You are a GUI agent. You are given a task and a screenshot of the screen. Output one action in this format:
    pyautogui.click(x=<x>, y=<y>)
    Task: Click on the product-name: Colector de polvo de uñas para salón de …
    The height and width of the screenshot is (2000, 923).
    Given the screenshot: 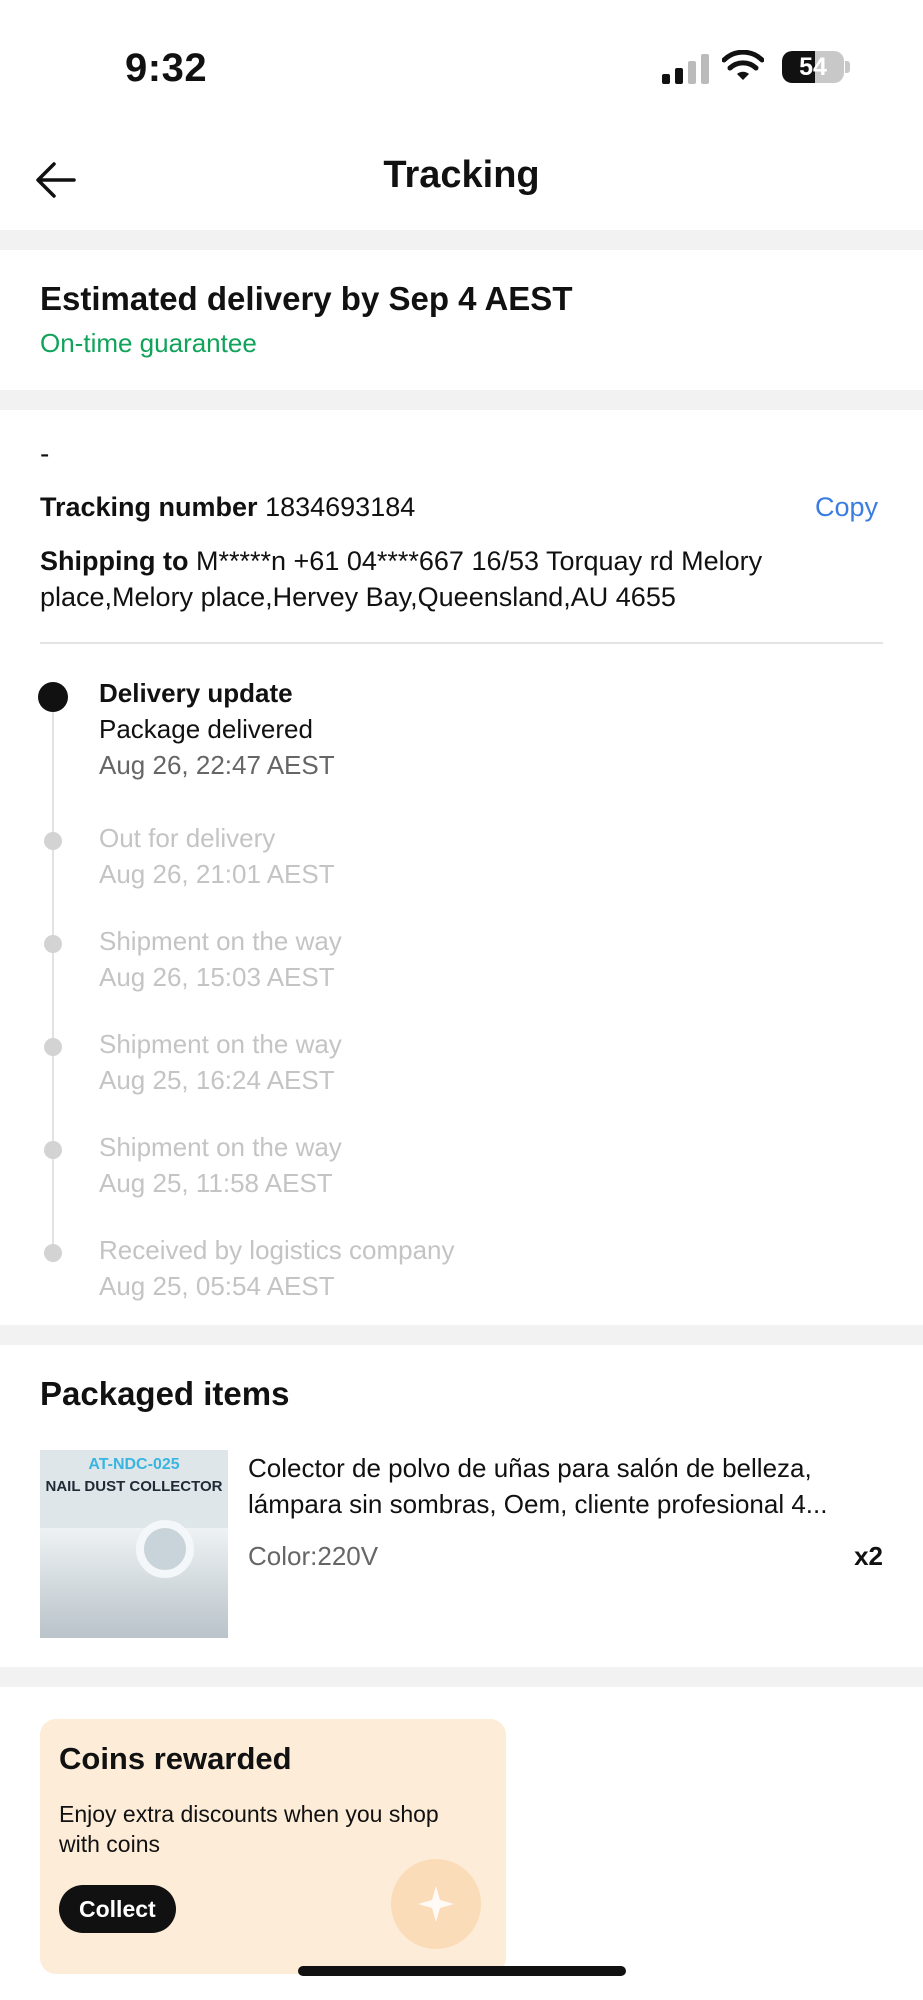 What is the action you would take?
    pyautogui.click(x=568, y=1486)
    